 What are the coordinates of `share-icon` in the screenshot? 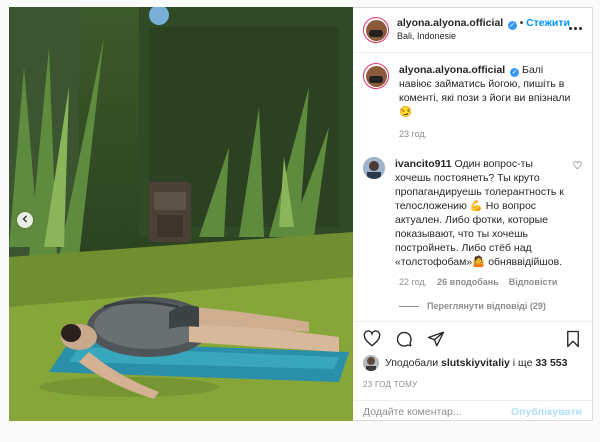 It's located at (436, 339).